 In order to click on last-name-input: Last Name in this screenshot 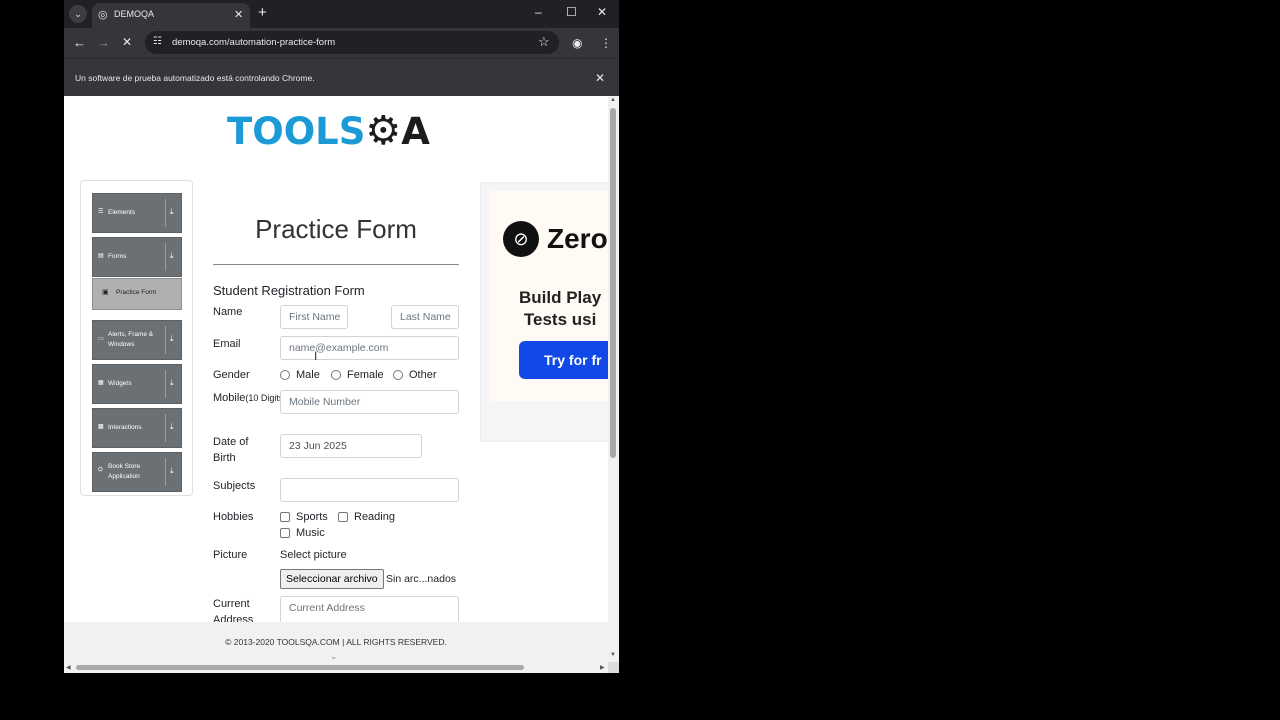, I will do `click(425, 317)`.